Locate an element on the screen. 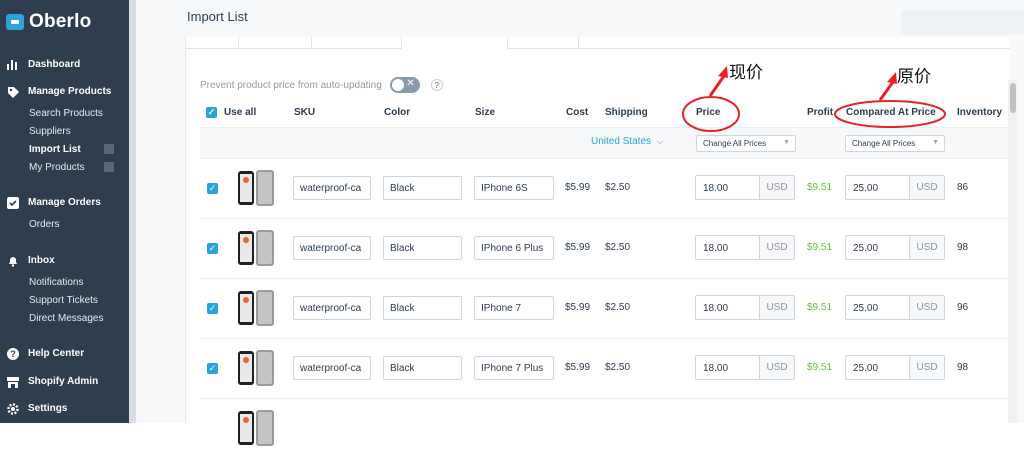  compared-arrow is located at coordinates (886, 91).